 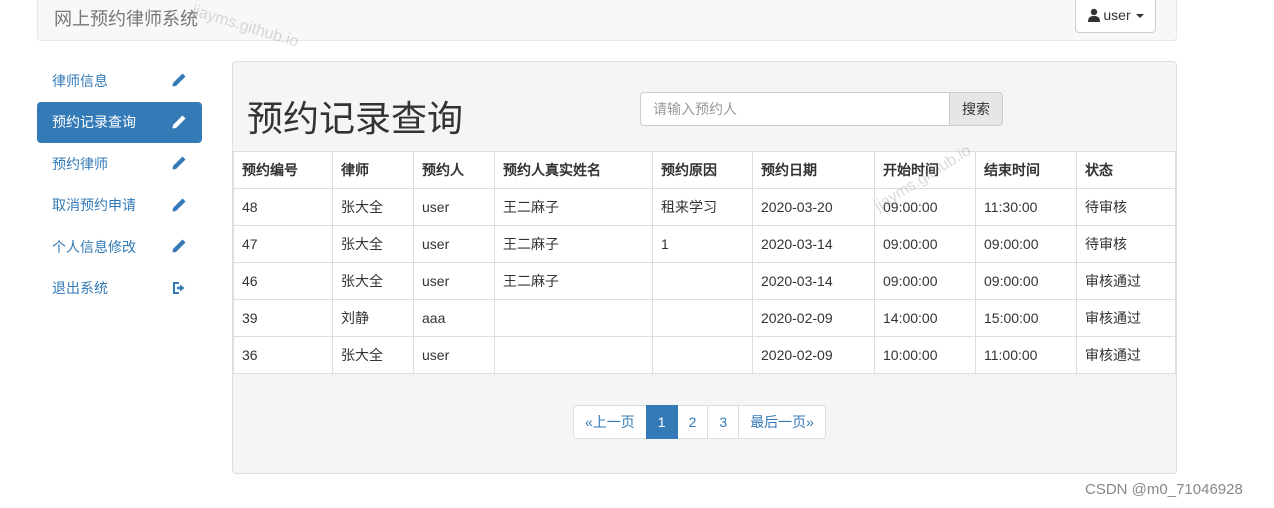 I want to click on sidebar-item-lawyer-info: 律师信息, so click(x=119, y=81).